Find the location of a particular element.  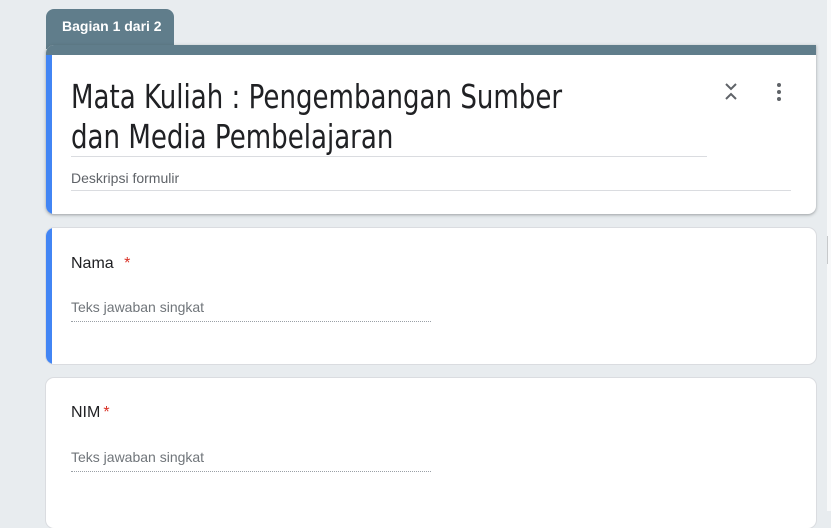

section-header-bar is located at coordinates (431, 50).